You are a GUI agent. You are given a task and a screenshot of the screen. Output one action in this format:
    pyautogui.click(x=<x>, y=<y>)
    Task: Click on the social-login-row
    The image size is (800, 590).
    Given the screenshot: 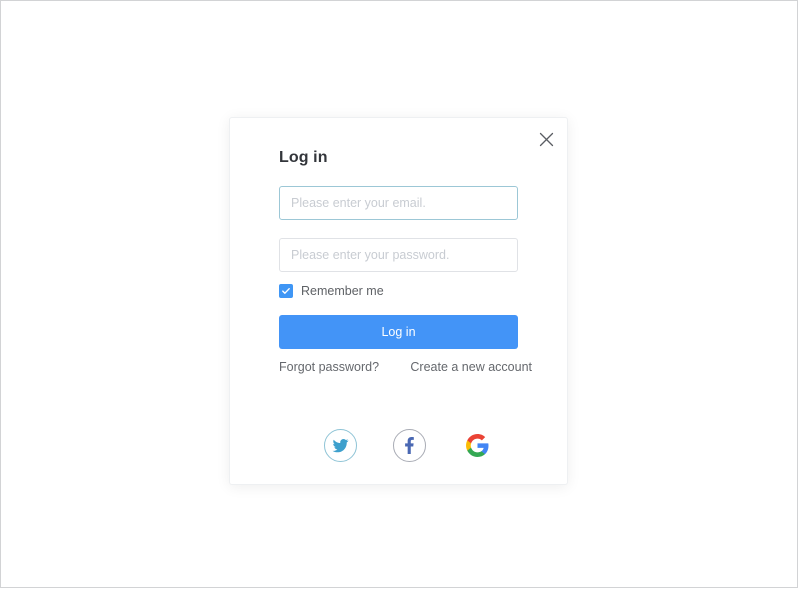 What is the action you would take?
    pyautogui.click(x=409, y=445)
    